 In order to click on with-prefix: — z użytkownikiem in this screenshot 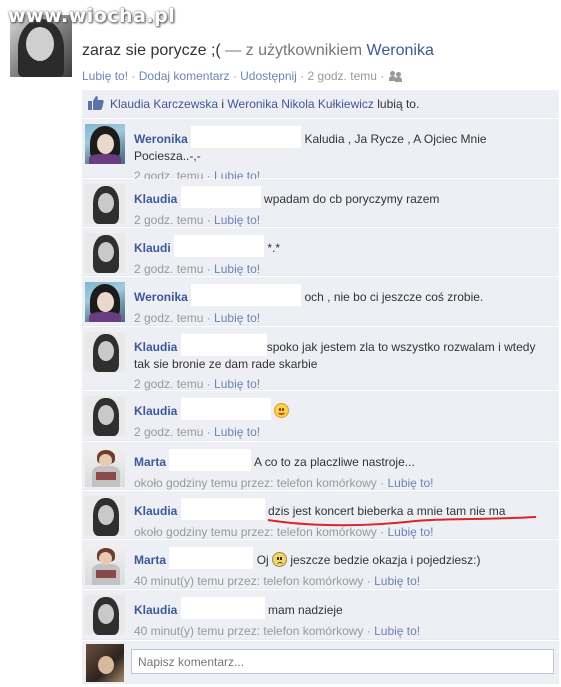, I will do `click(294, 50)`.